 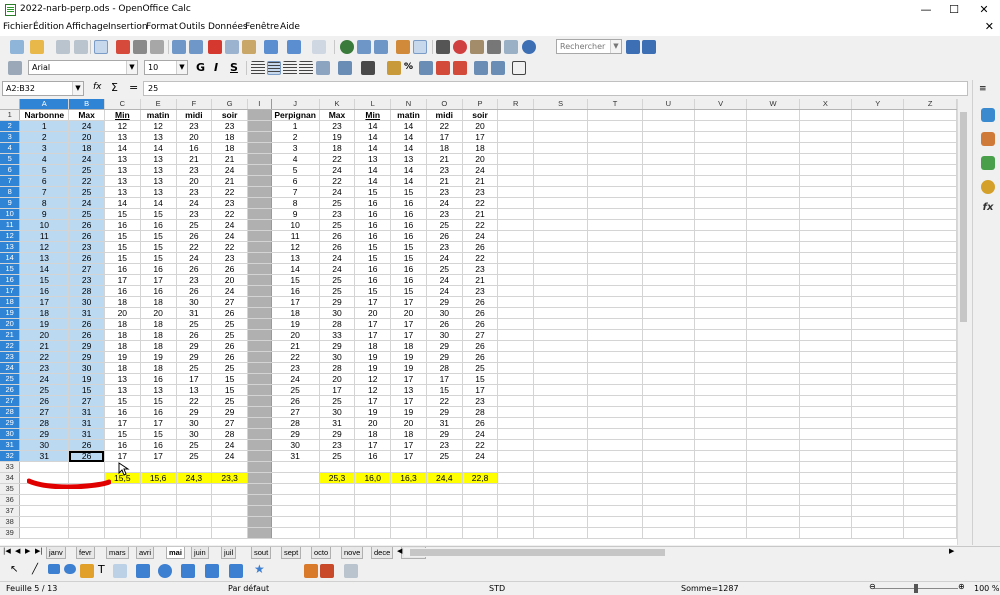 What do you see at coordinates (10, 313) in the screenshot?
I see `row-header: 19` at bounding box center [10, 313].